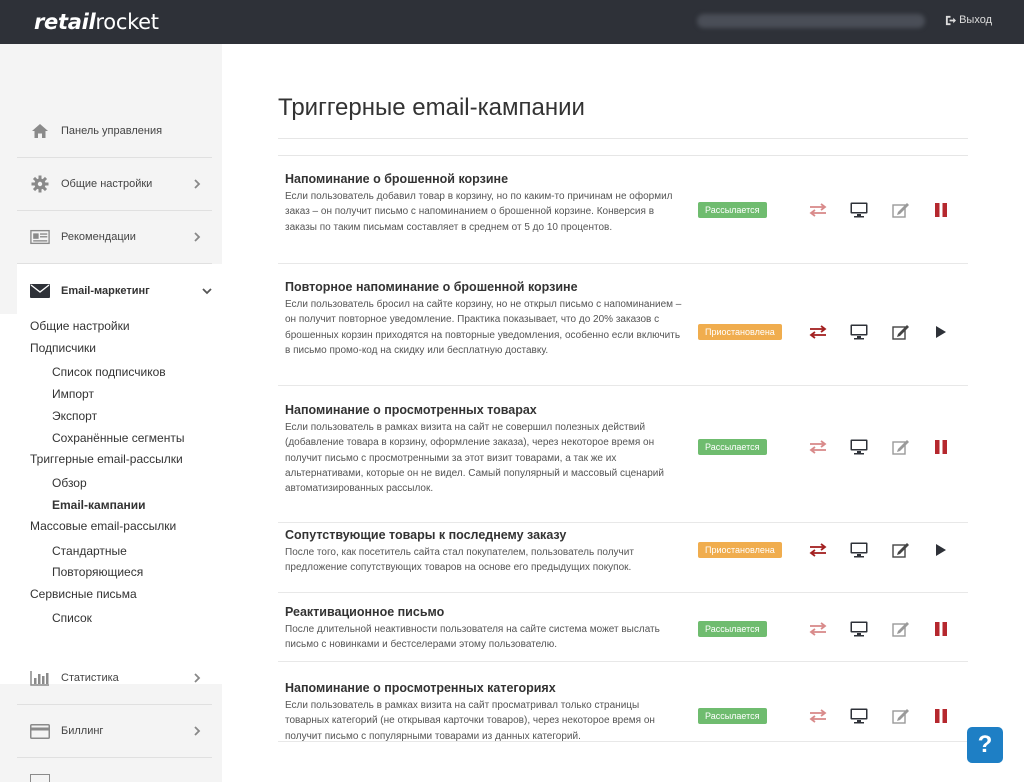 This screenshot has height=782, width=1024. I want to click on credit-card-icon, so click(40, 731).